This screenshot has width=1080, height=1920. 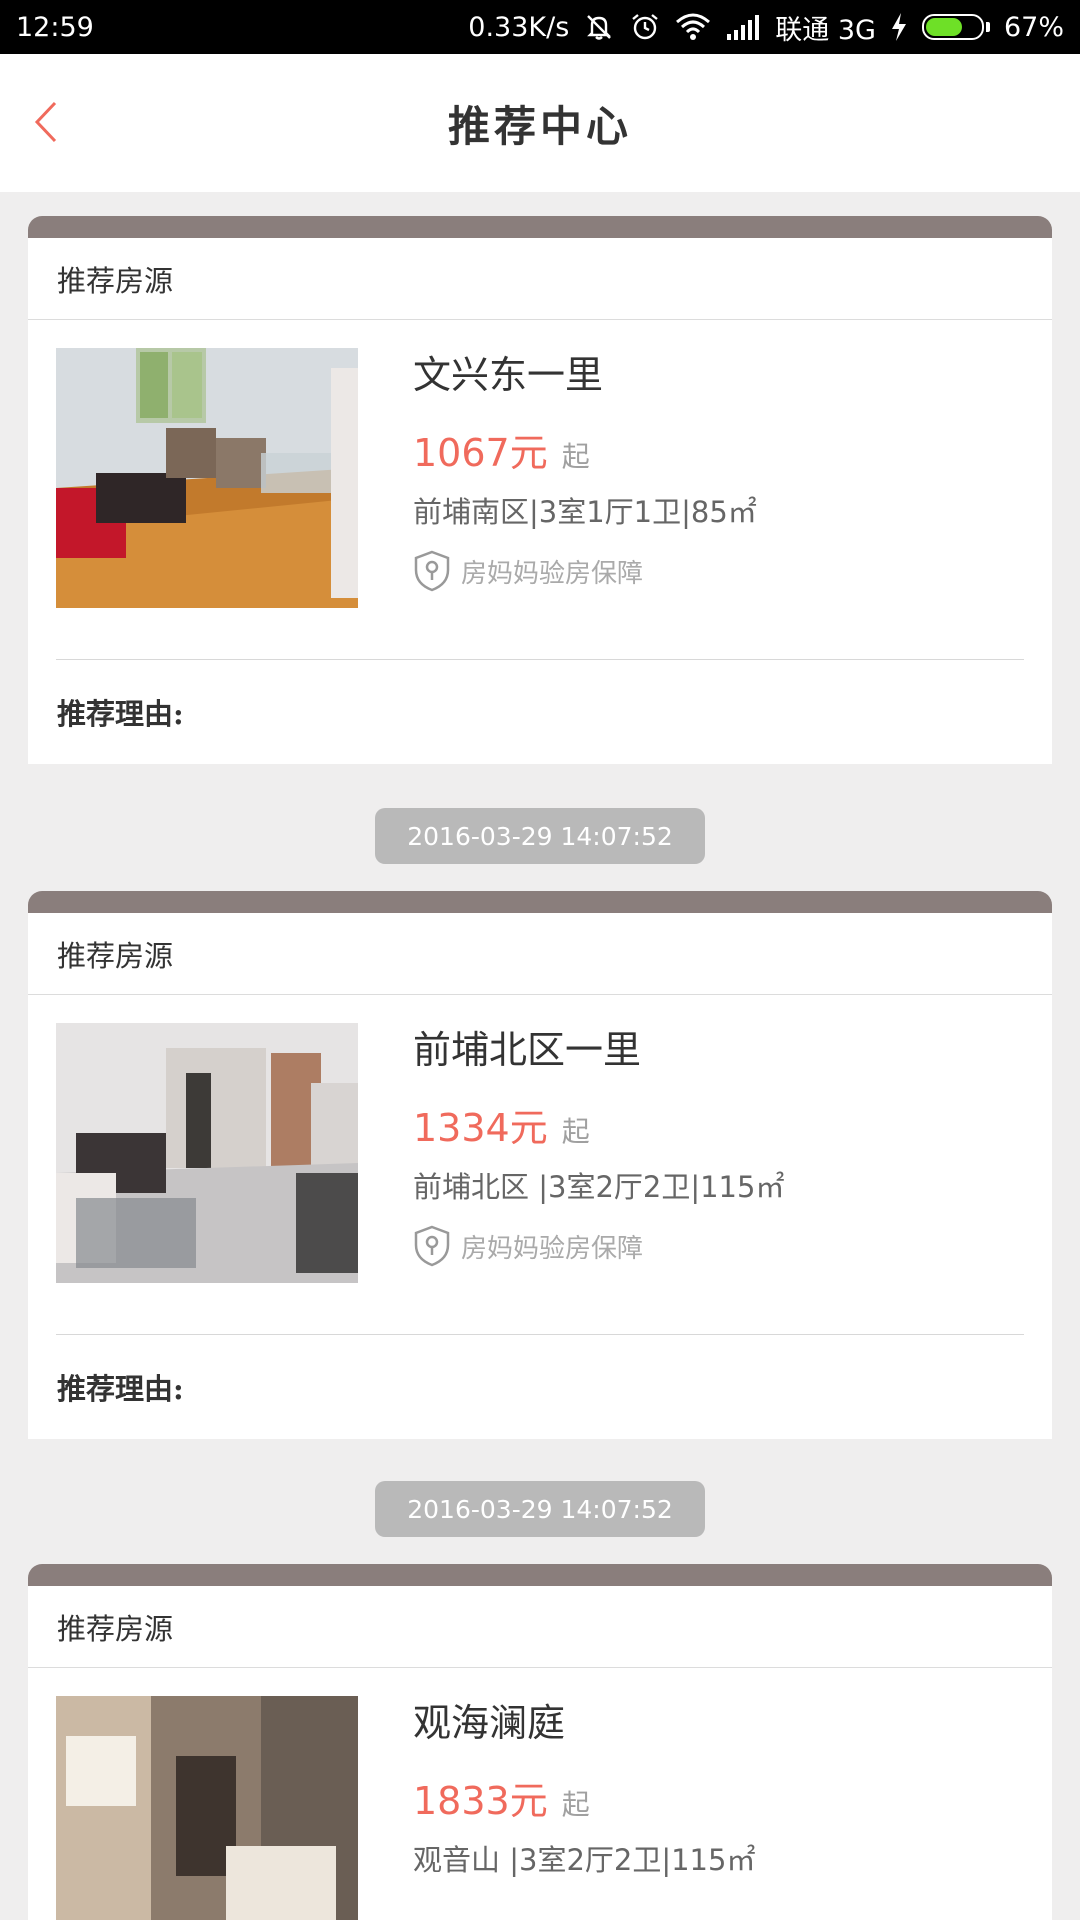 What do you see at coordinates (955, 27) in the screenshot?
I see `battery-icon` at bounding box center [955, 27].